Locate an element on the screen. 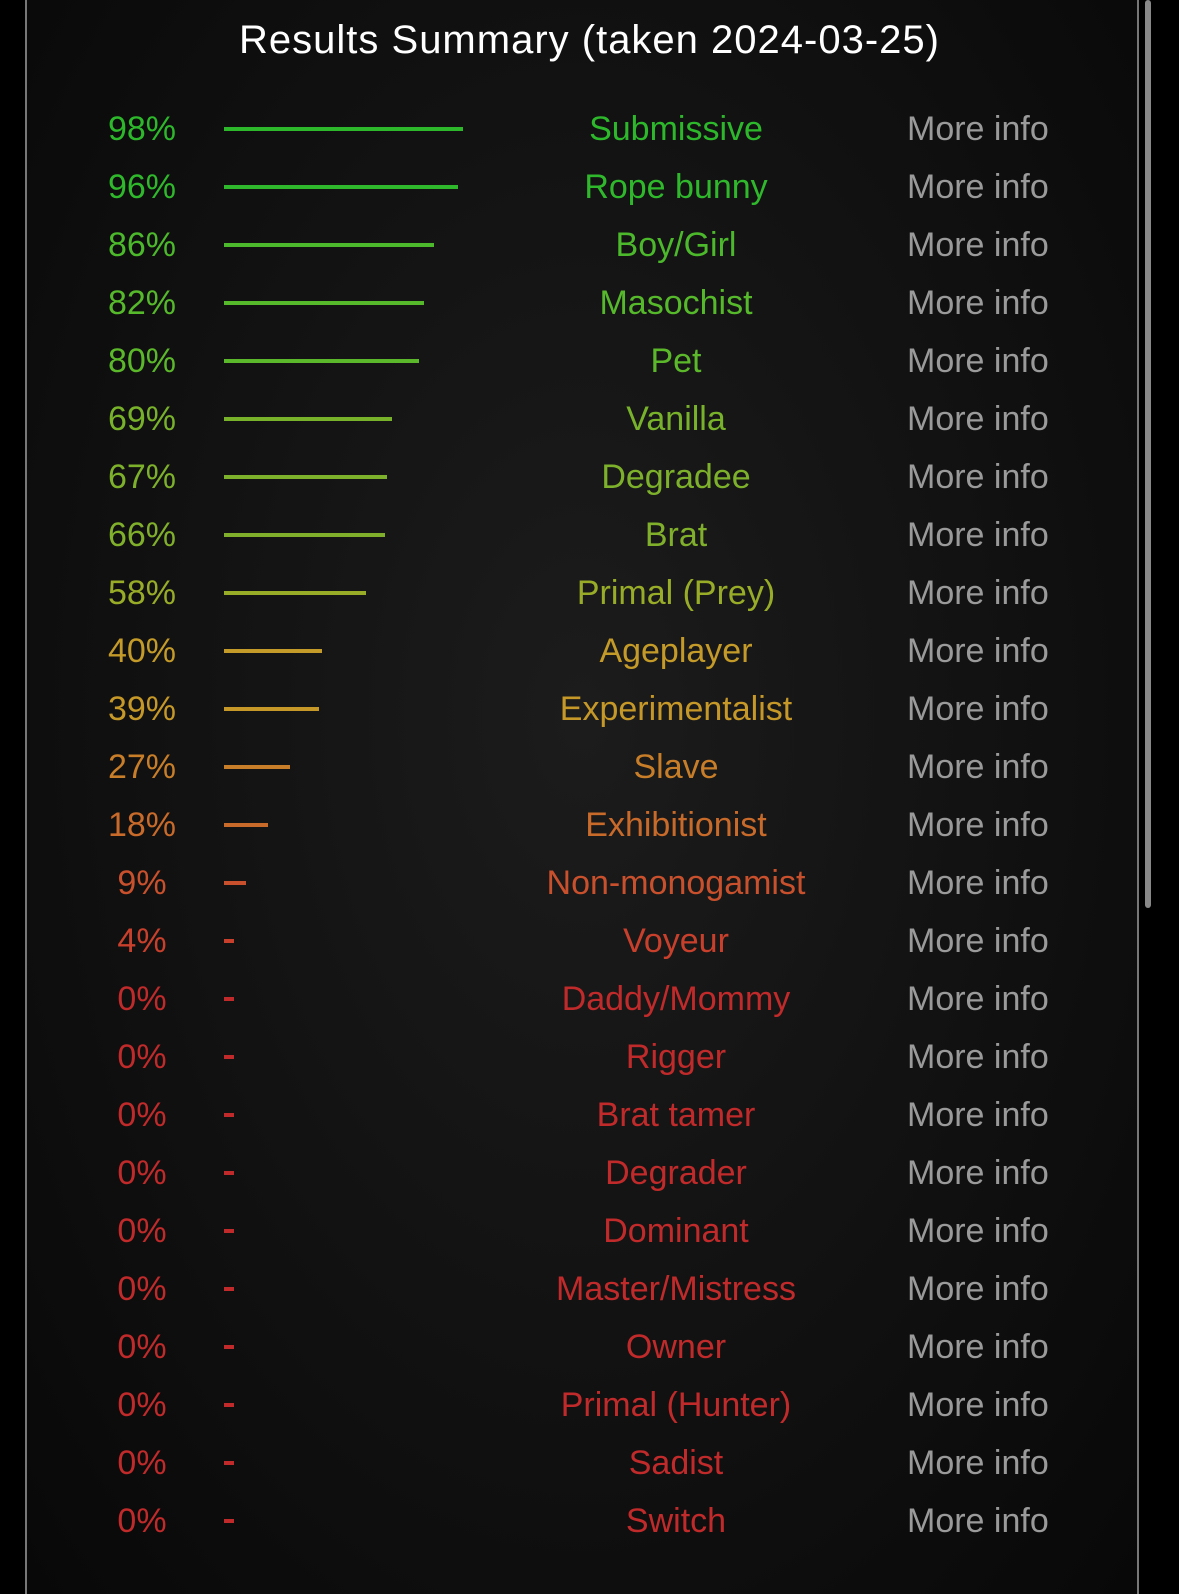 This screenshot has height=1594, width=1179. result-label: Non-monogamist is located at coordinates (676, 883).